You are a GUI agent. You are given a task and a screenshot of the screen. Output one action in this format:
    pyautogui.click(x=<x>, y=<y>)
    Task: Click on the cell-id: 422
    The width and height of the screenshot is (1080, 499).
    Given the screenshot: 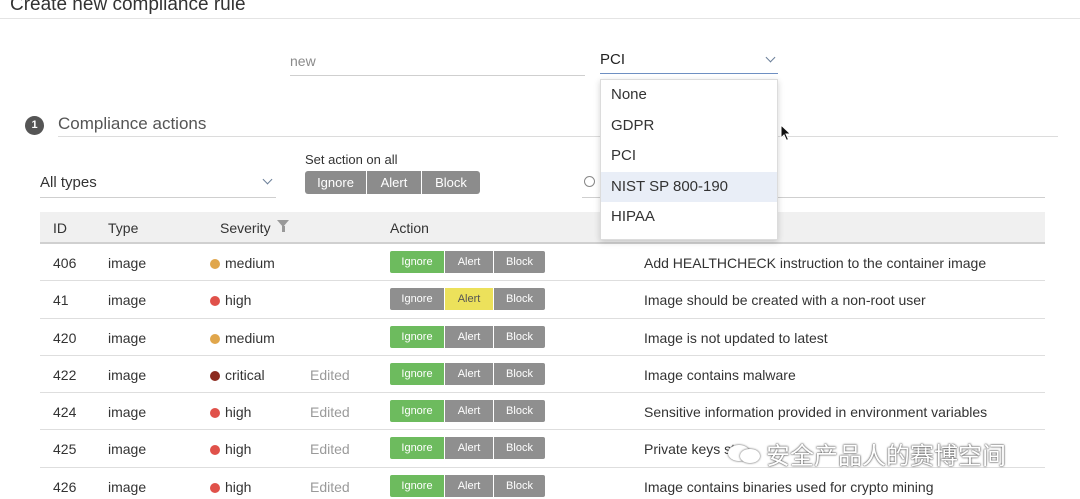 What is the action you would take?
    pyautogui.click(x=65, y=374)
    